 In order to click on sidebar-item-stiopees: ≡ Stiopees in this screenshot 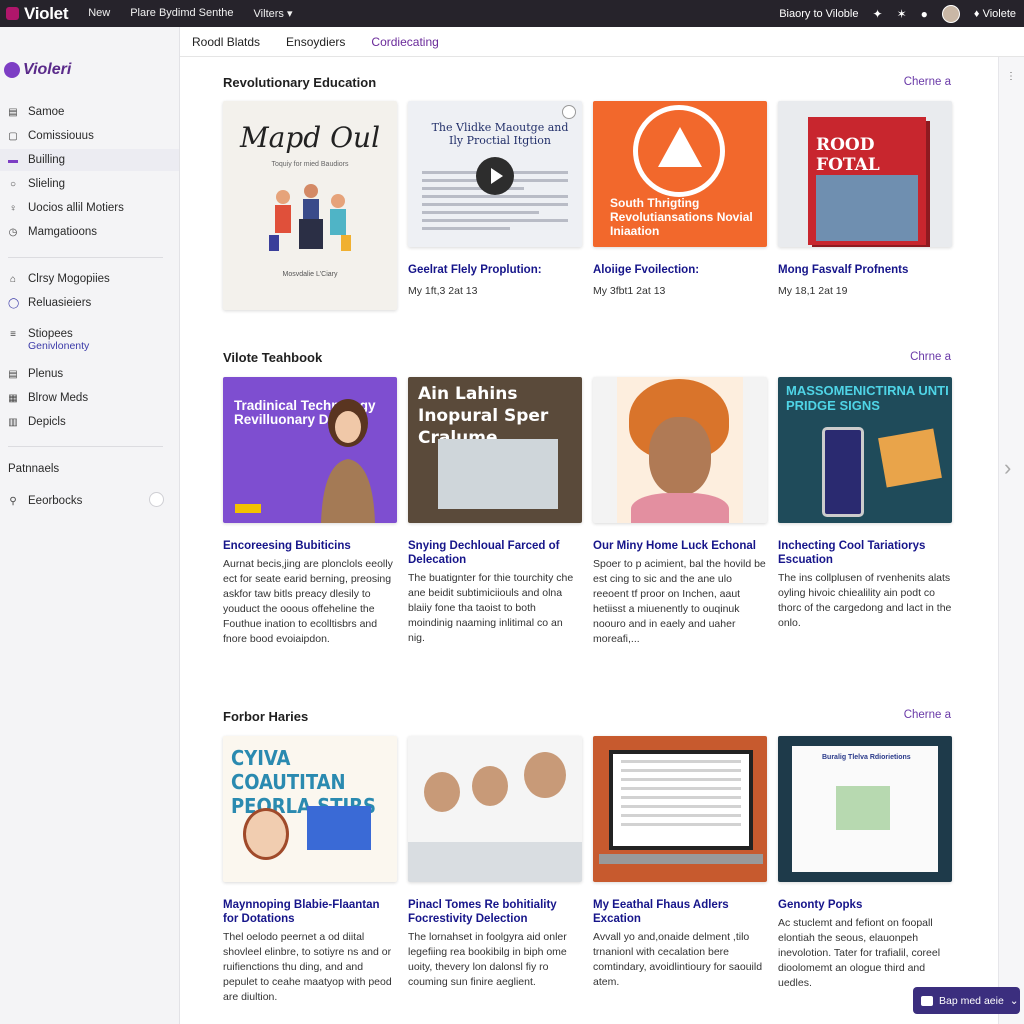, I will do `click(89, 334)`.